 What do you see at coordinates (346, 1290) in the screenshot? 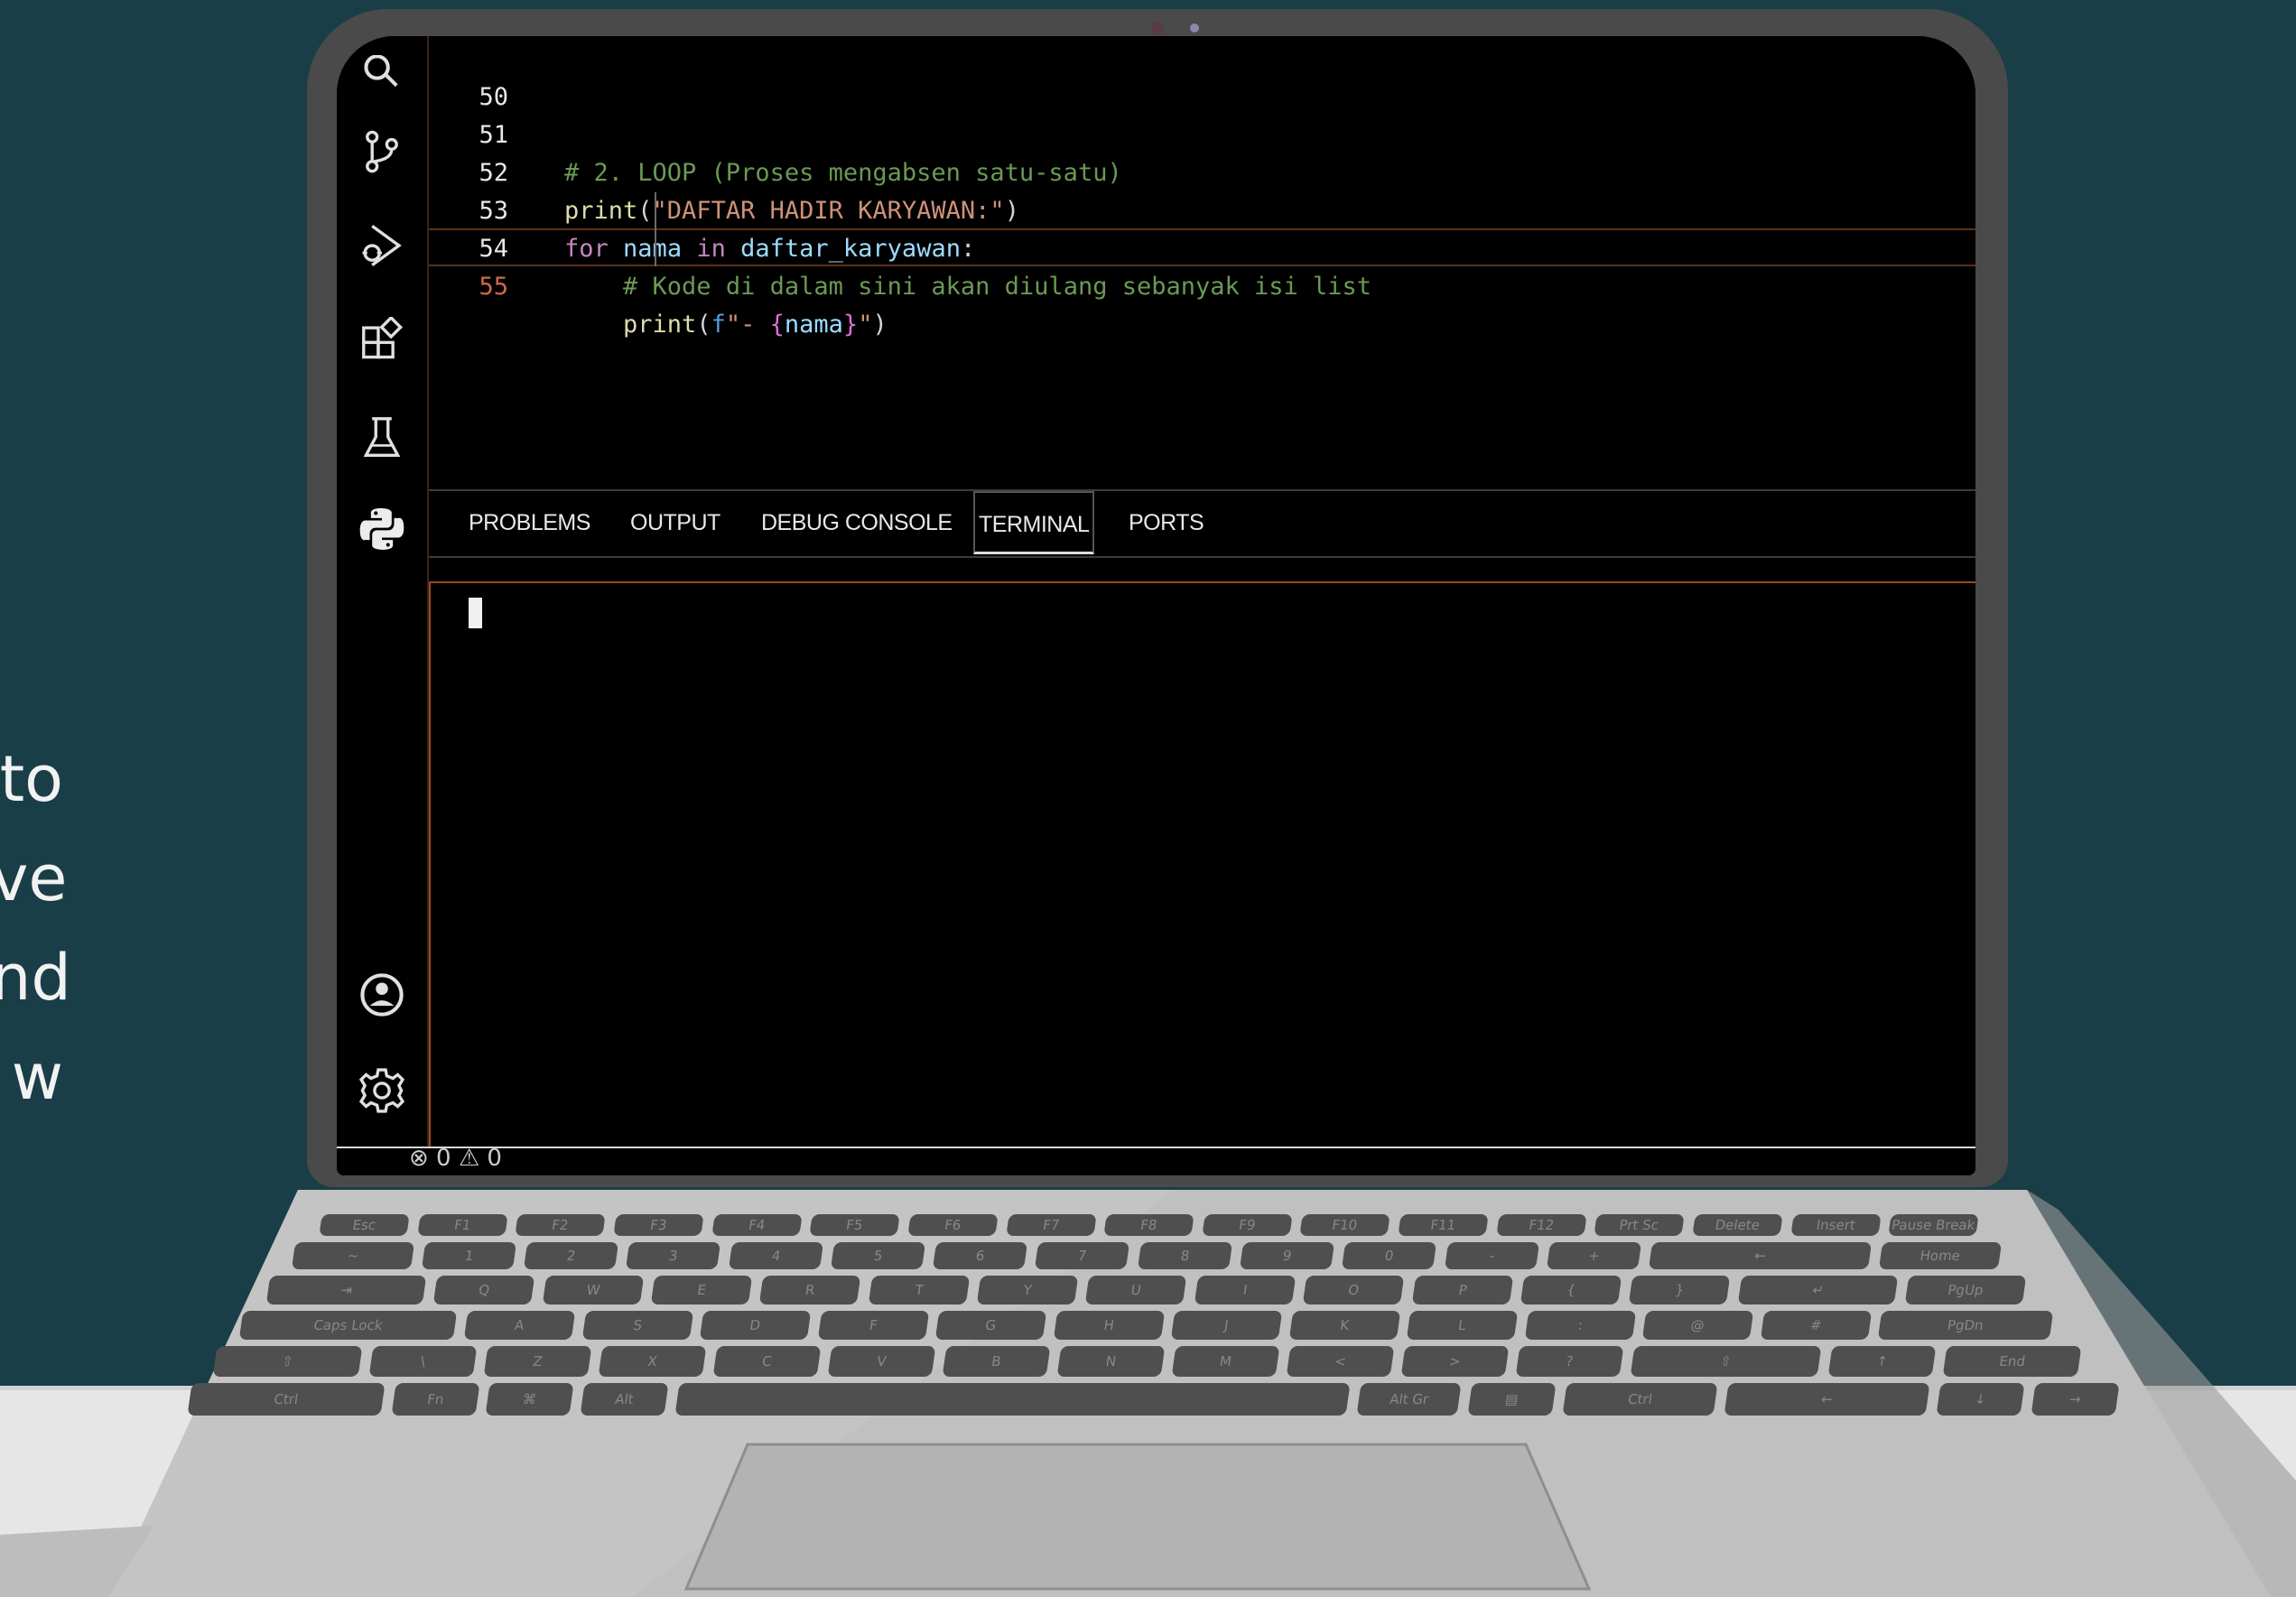
I see `keyboard-key: ⇥` at bounding box center [346, 1290].